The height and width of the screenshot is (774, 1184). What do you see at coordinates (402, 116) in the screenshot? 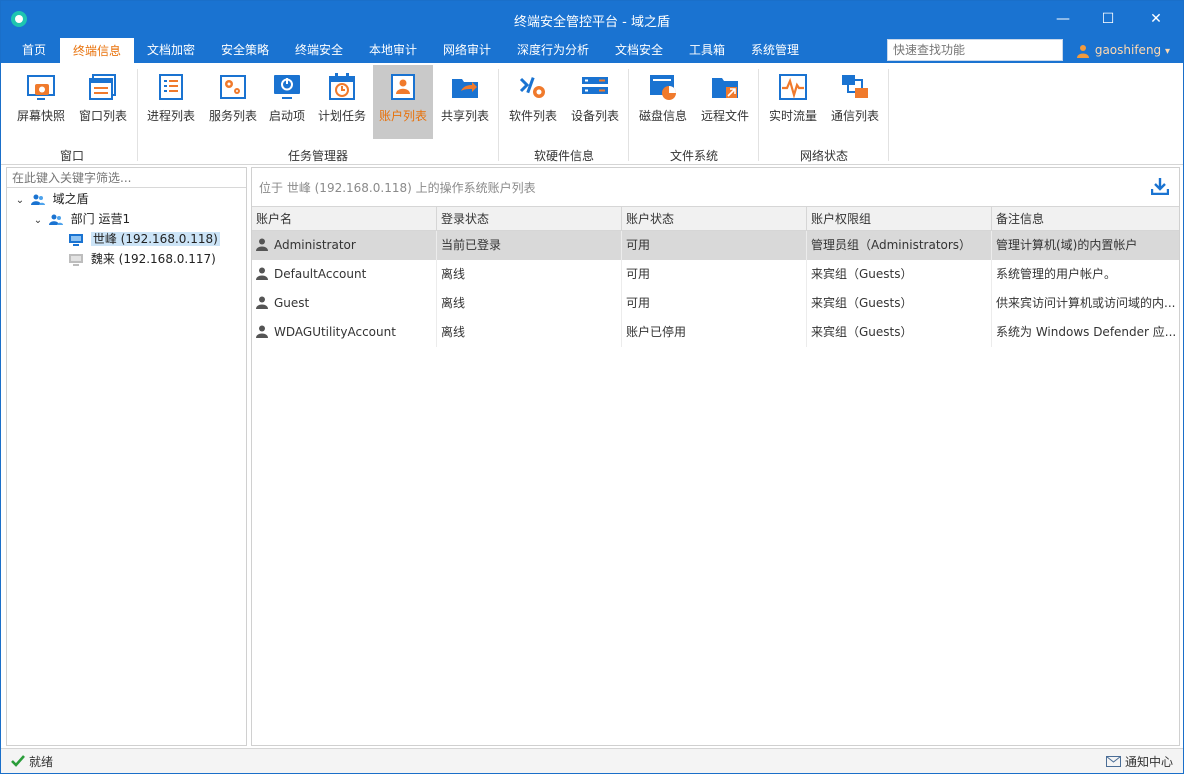
I see `account-list-label: 账户列表` at bounding box center [402, 116].